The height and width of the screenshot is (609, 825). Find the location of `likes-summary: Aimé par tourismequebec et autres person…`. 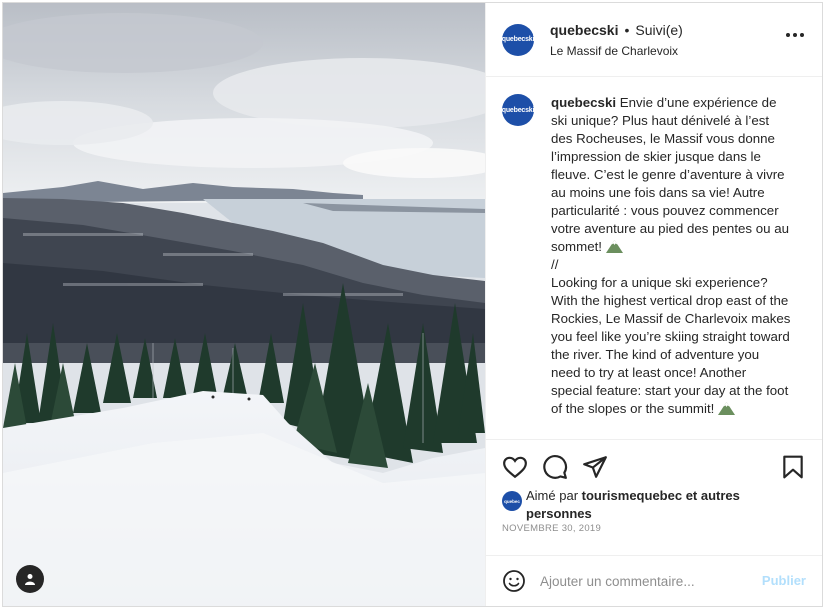

likes-summary: Aimé par tourismequebec et autres person… is located at coordinates (664, 505).